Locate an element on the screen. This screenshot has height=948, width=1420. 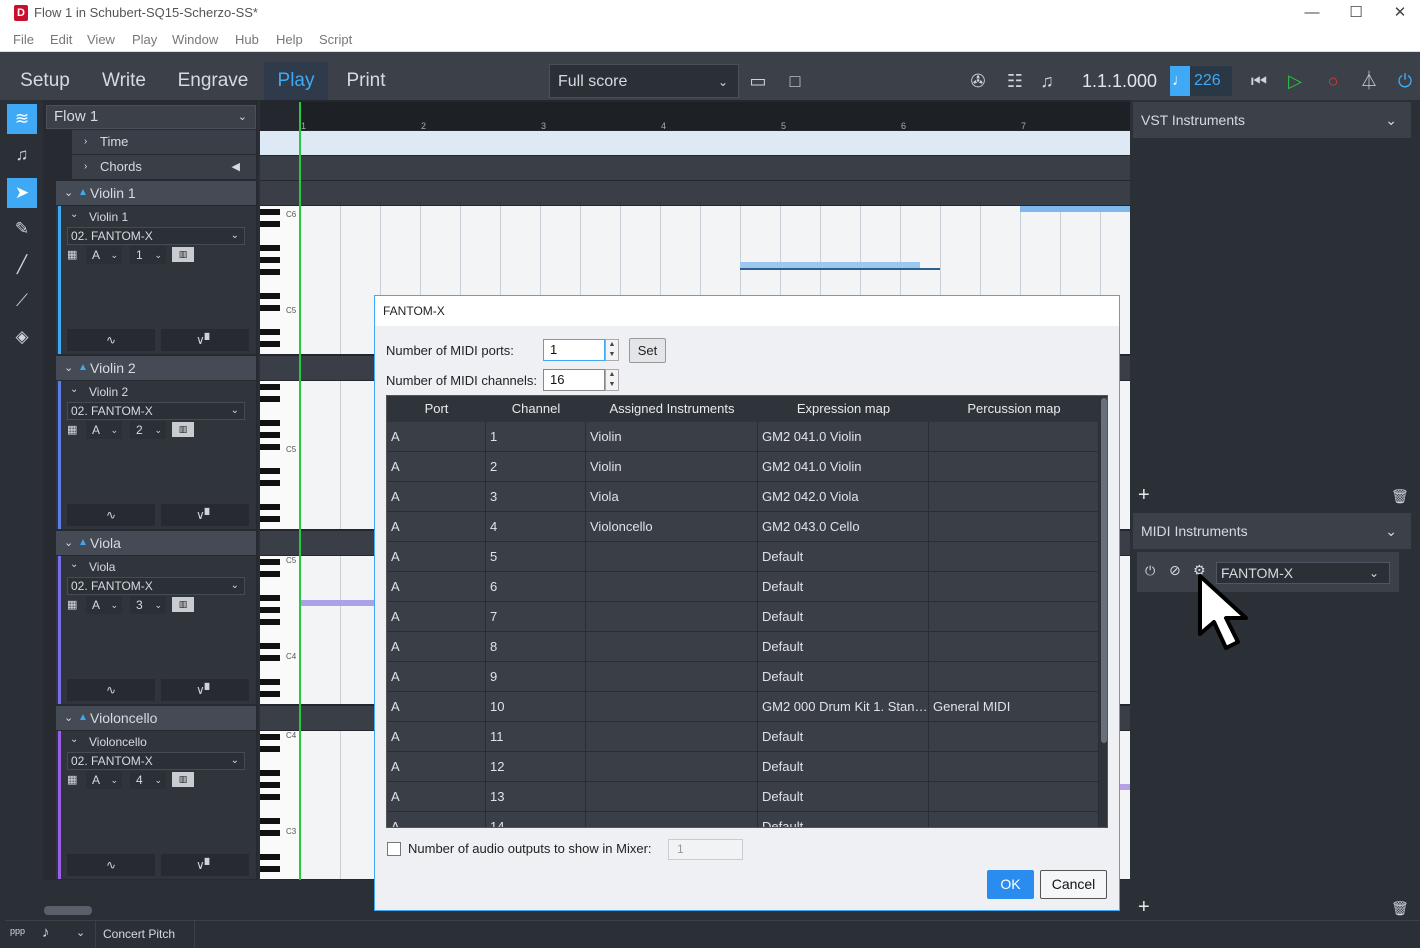
midi-channels-input: 16 is located at coordinates (574, 380).